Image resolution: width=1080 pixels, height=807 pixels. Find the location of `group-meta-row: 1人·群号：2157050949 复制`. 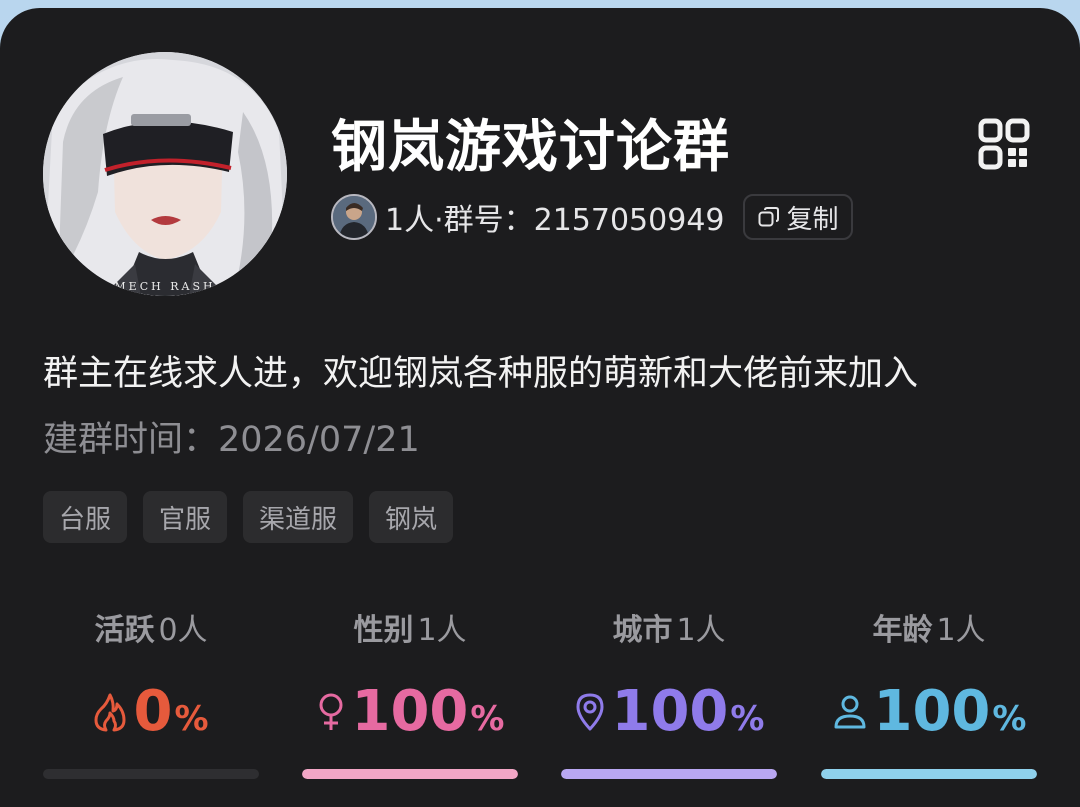

group-meta-row: 1人·群号：2157050949 复制 is located at coordinates (592, 217).